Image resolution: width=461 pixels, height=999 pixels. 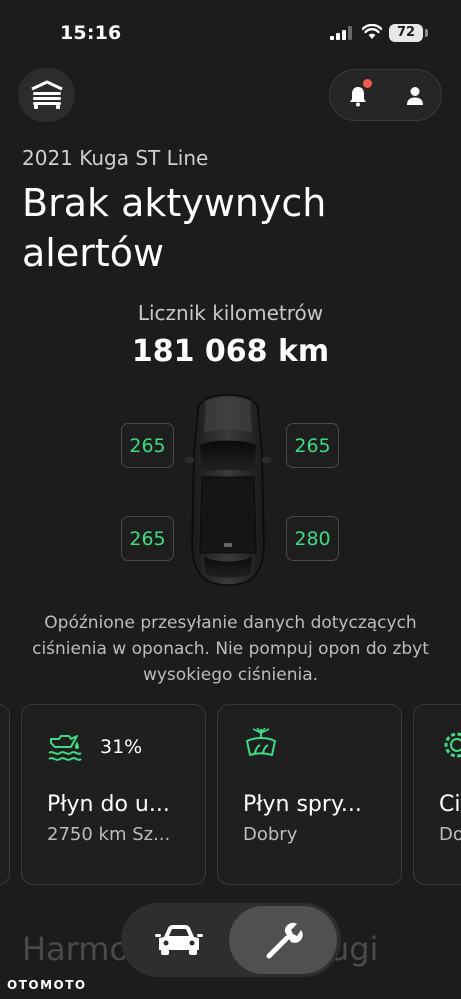 I want to click on status-time: 15:16, so click(x=91, y=33).